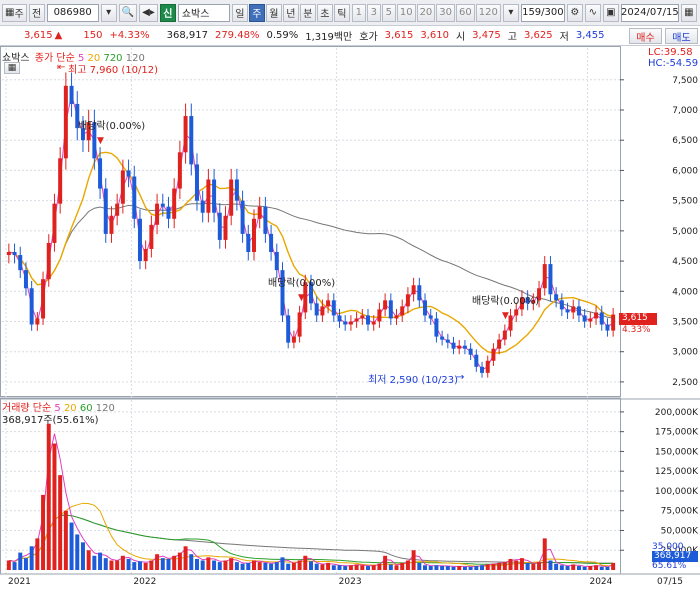 The image size is (700, 589). Describe the element at coordinates (148, 12) in the screenshot. I see `sound-icon: ◀▸` at that location.